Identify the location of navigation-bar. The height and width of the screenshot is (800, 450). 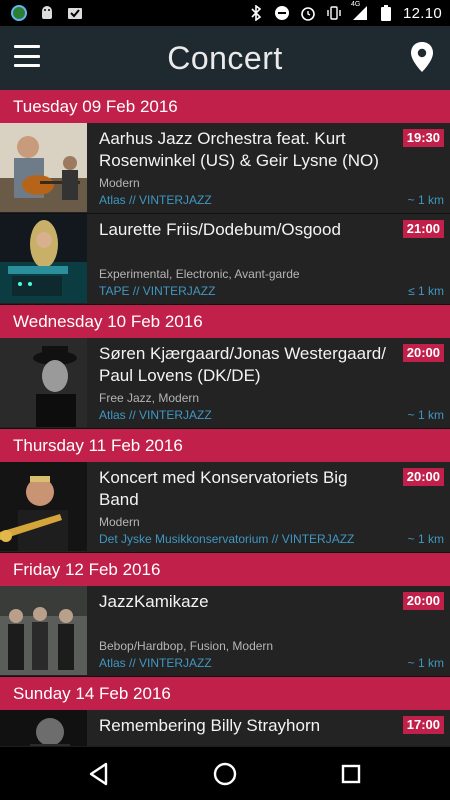
(225, 773).